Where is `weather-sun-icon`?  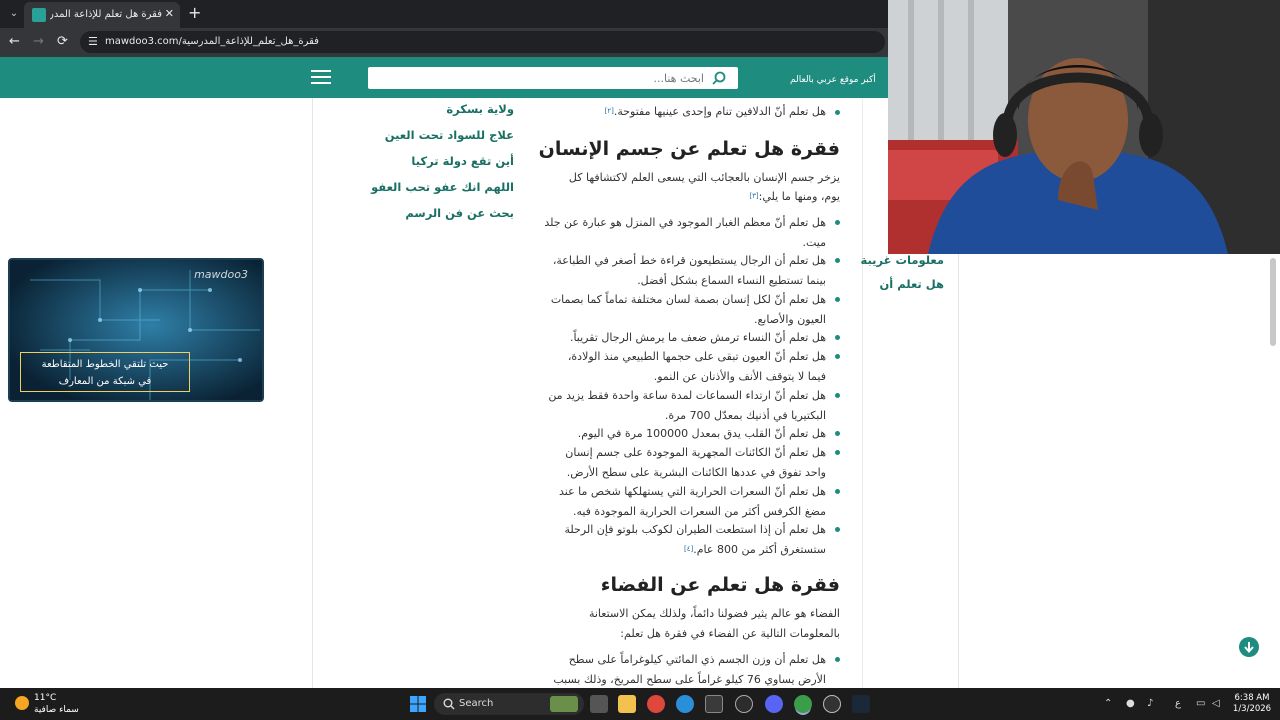
weather-sun-icon is located at coordinates (22, 703).